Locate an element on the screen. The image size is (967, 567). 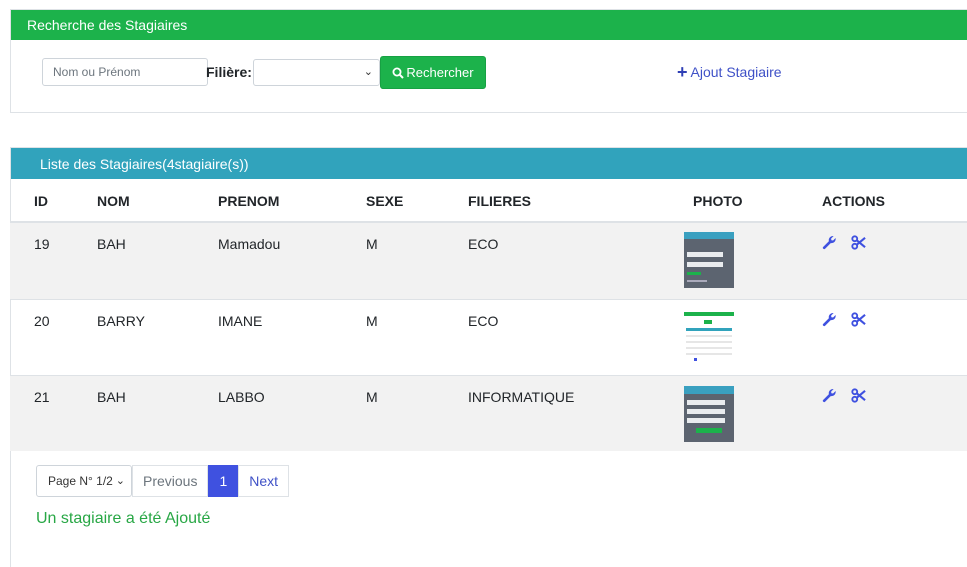
cell-id: 21 is located at coordinates (42, 397).